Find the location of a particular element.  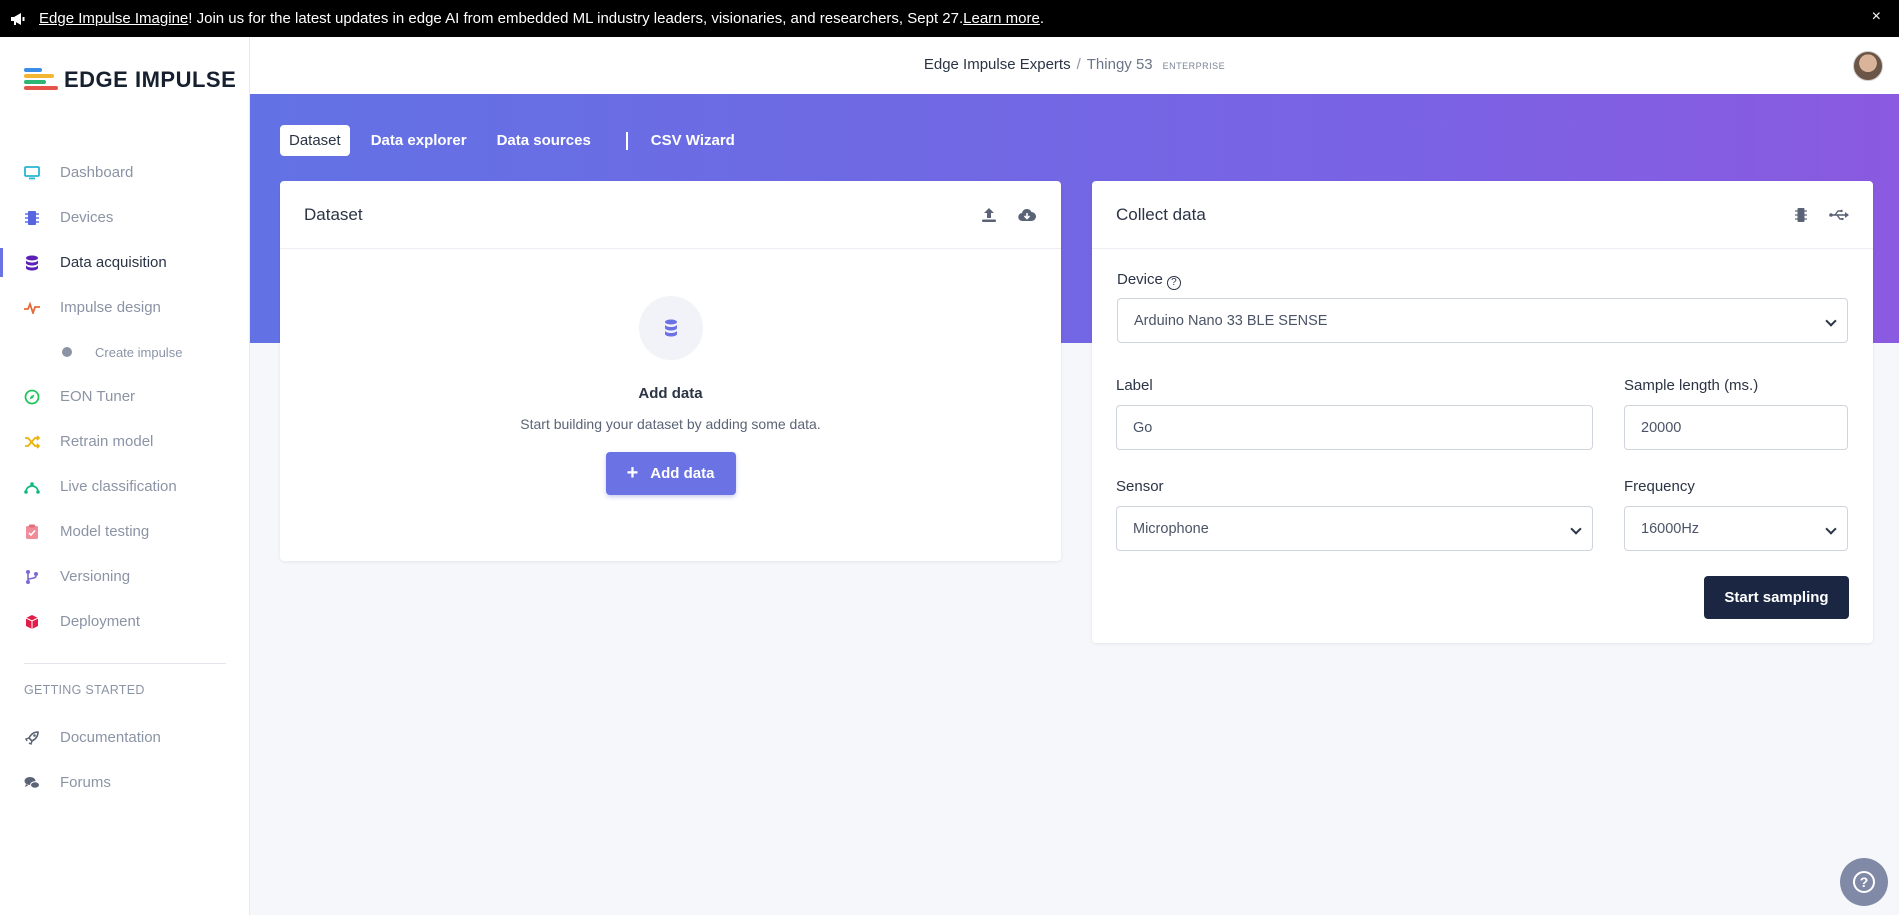

device-select: Arduino Nano 33 BLE SENSE is located at coordinates (1482, 320).